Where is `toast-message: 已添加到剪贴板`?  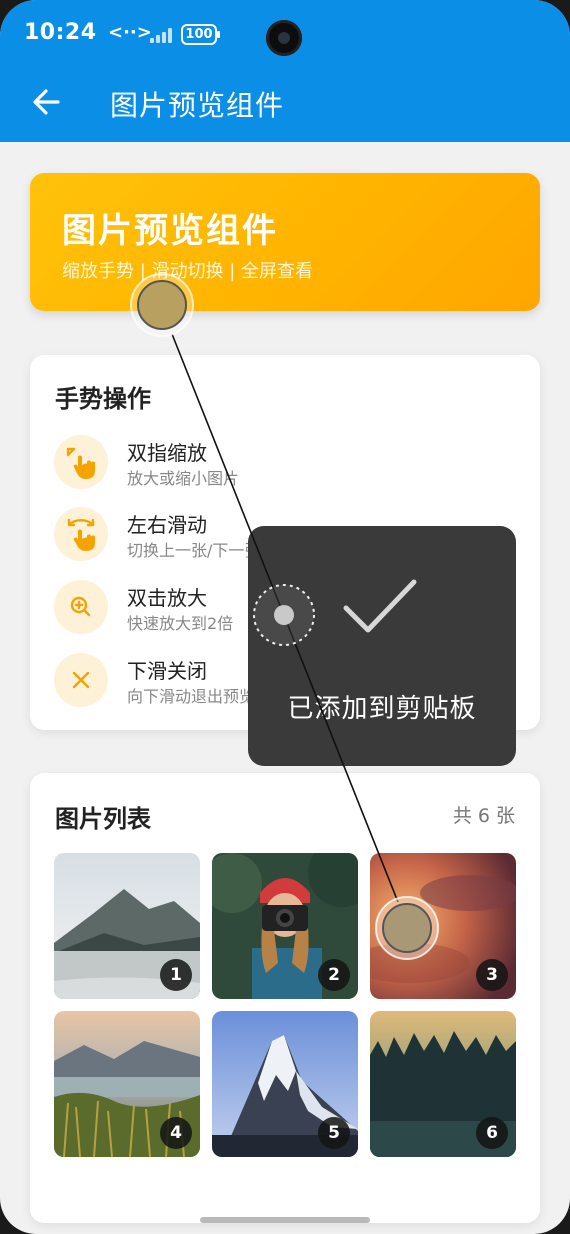
toast-message: 已添加到剪贴板 is located at coordinates (382, 646).